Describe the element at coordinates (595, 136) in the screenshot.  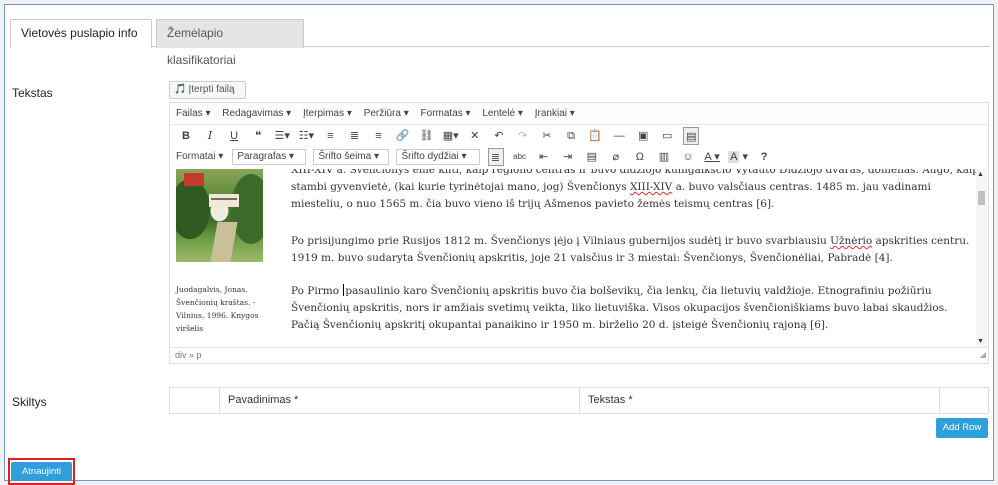
I see `paste-icon: 📋` at that location.